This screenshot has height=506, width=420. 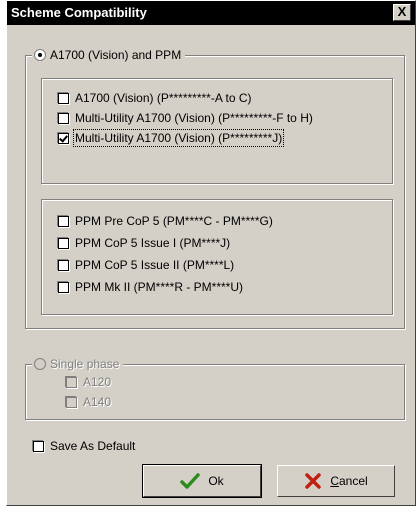 What do you see at coordinates (79, 12) in the screenshot?
I see `window-title: Scheme Compatibility` at bounding box center [79, 12].